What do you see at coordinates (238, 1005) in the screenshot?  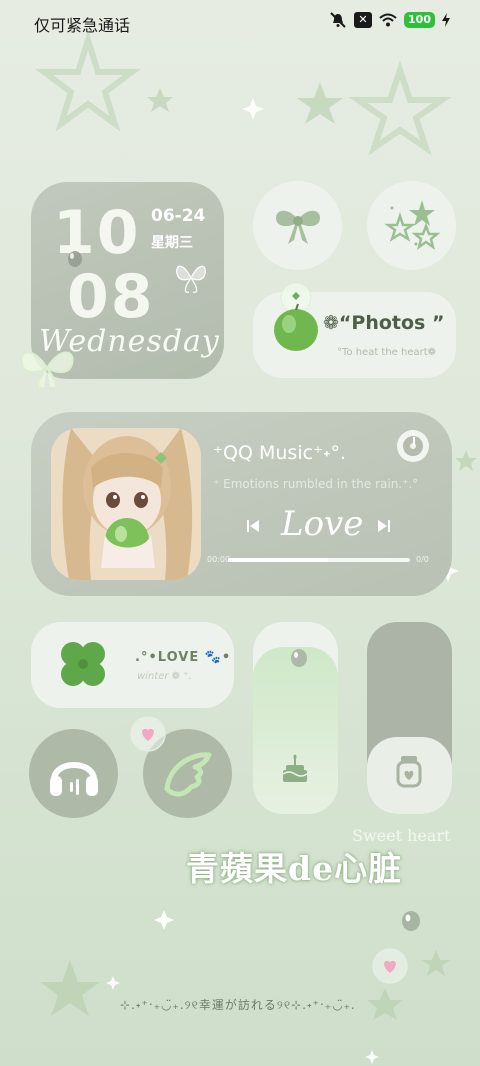 I see `bottom-decorative-text: ⊹.˖⁺‧₊◡̈₊.୨୧幸運が訪れる୨୧⊹.˖⁺‧₊◡̈₊.` at bounding box center [238, 1005].